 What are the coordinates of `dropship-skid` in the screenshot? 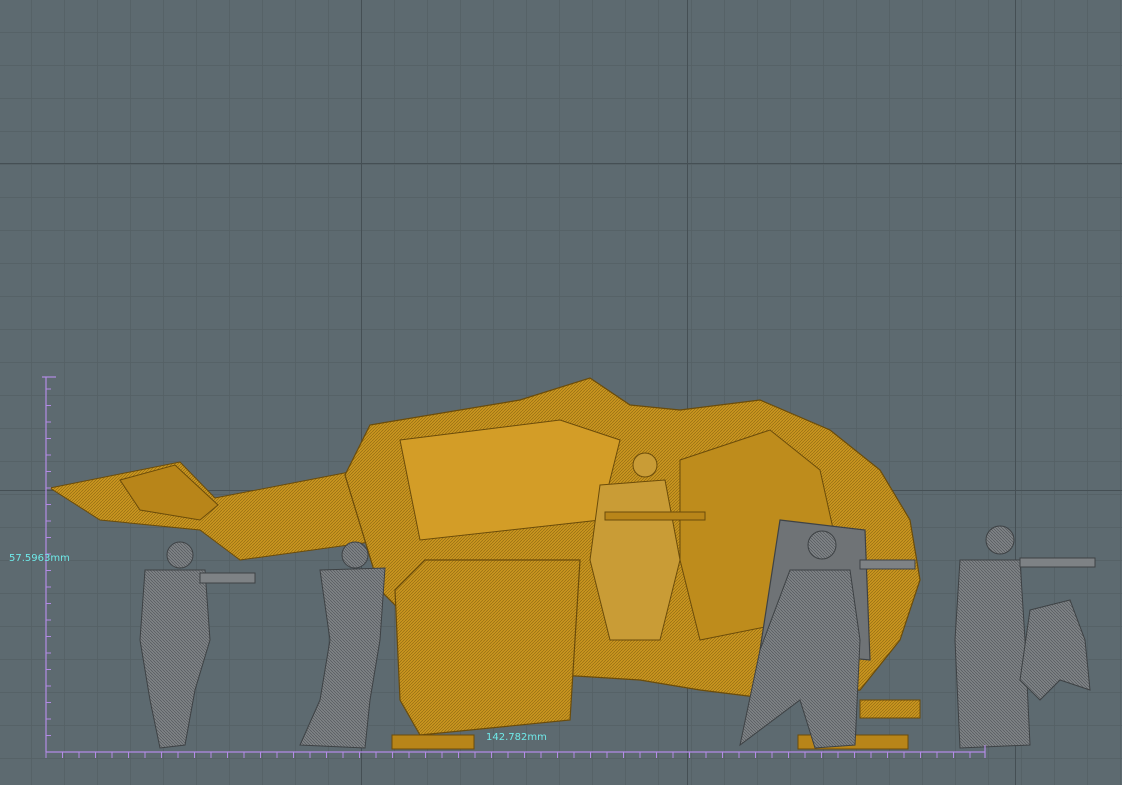 It's located at (433, 742).